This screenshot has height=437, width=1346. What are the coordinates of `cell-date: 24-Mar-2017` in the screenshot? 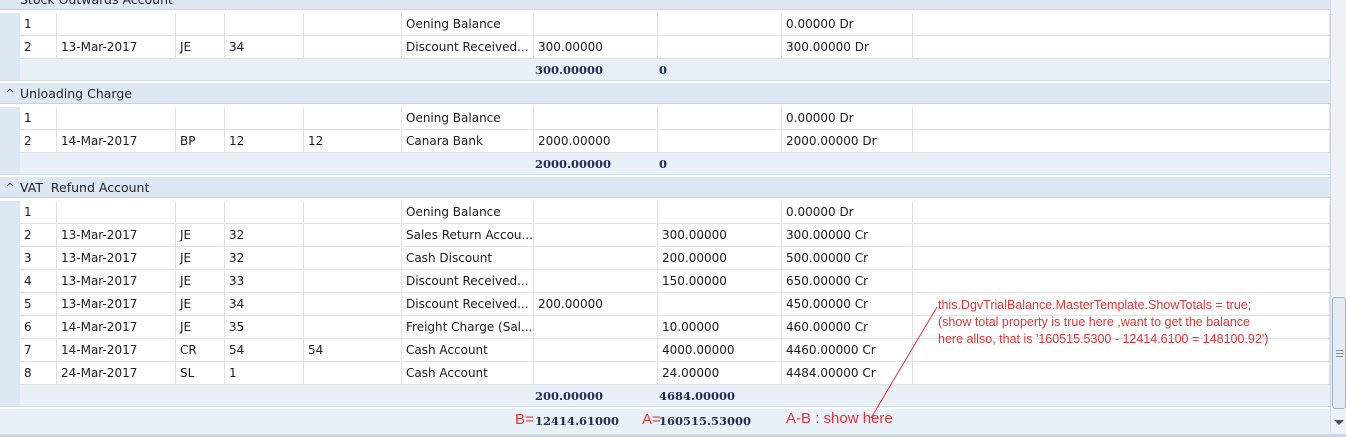 It's located at (116, 373).